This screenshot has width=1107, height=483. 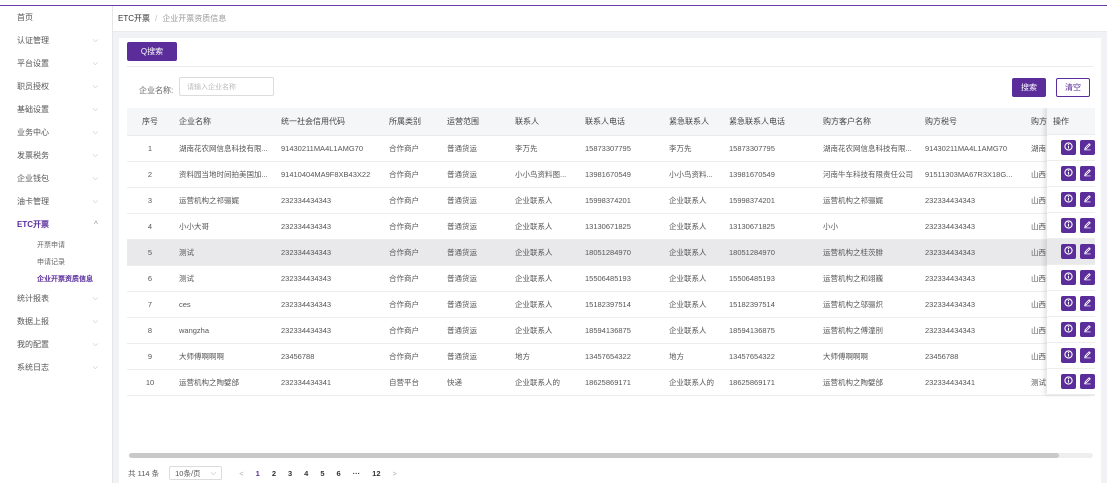 I want to click on table-cell: 91410404MA9F8XB43X22, so click(x=329, y=174).